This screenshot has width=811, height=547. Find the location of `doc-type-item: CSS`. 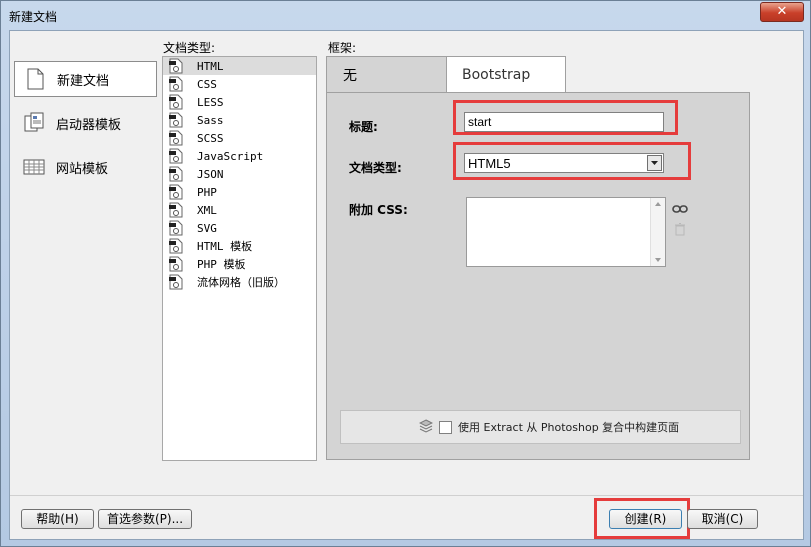

doc-type-item: CSS is located at coordinates (239, 84).